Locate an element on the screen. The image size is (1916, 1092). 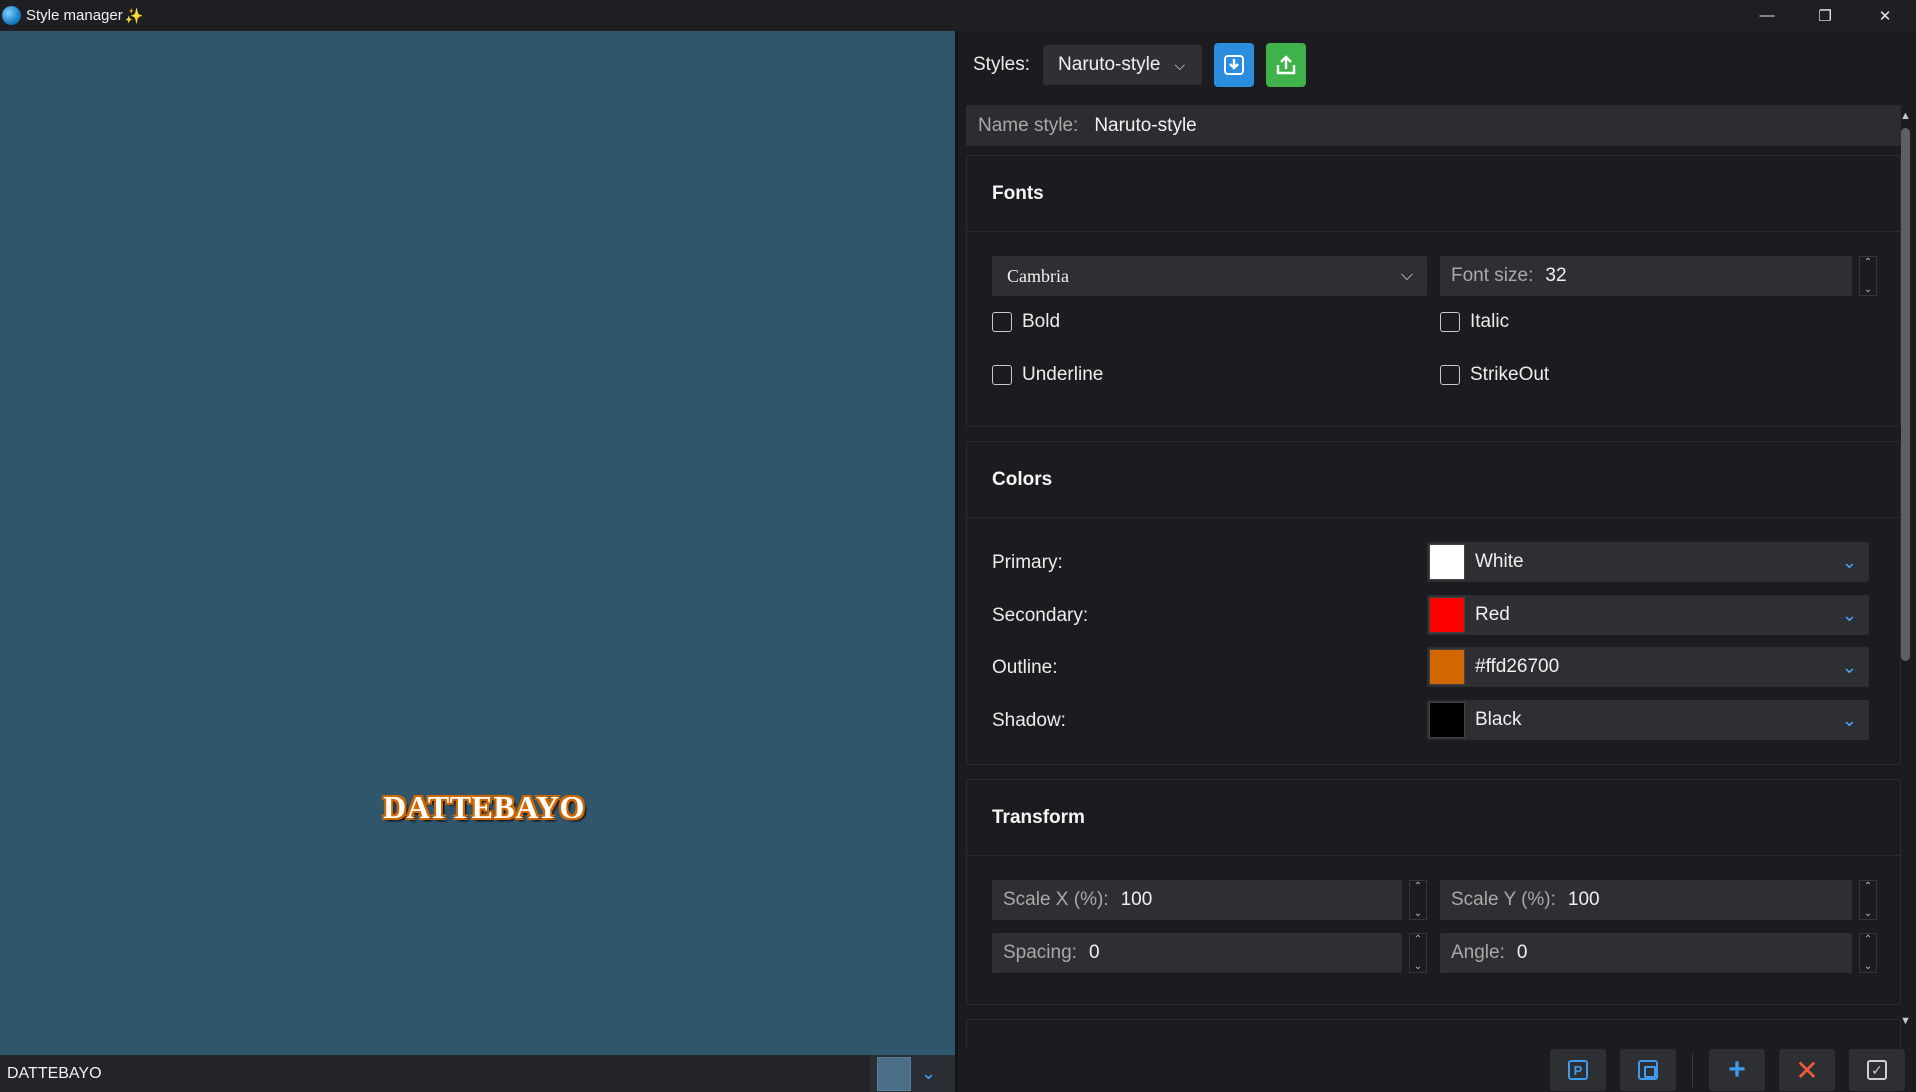
shadow-color-label: Shadow: is located at coordinates (1029, 720).